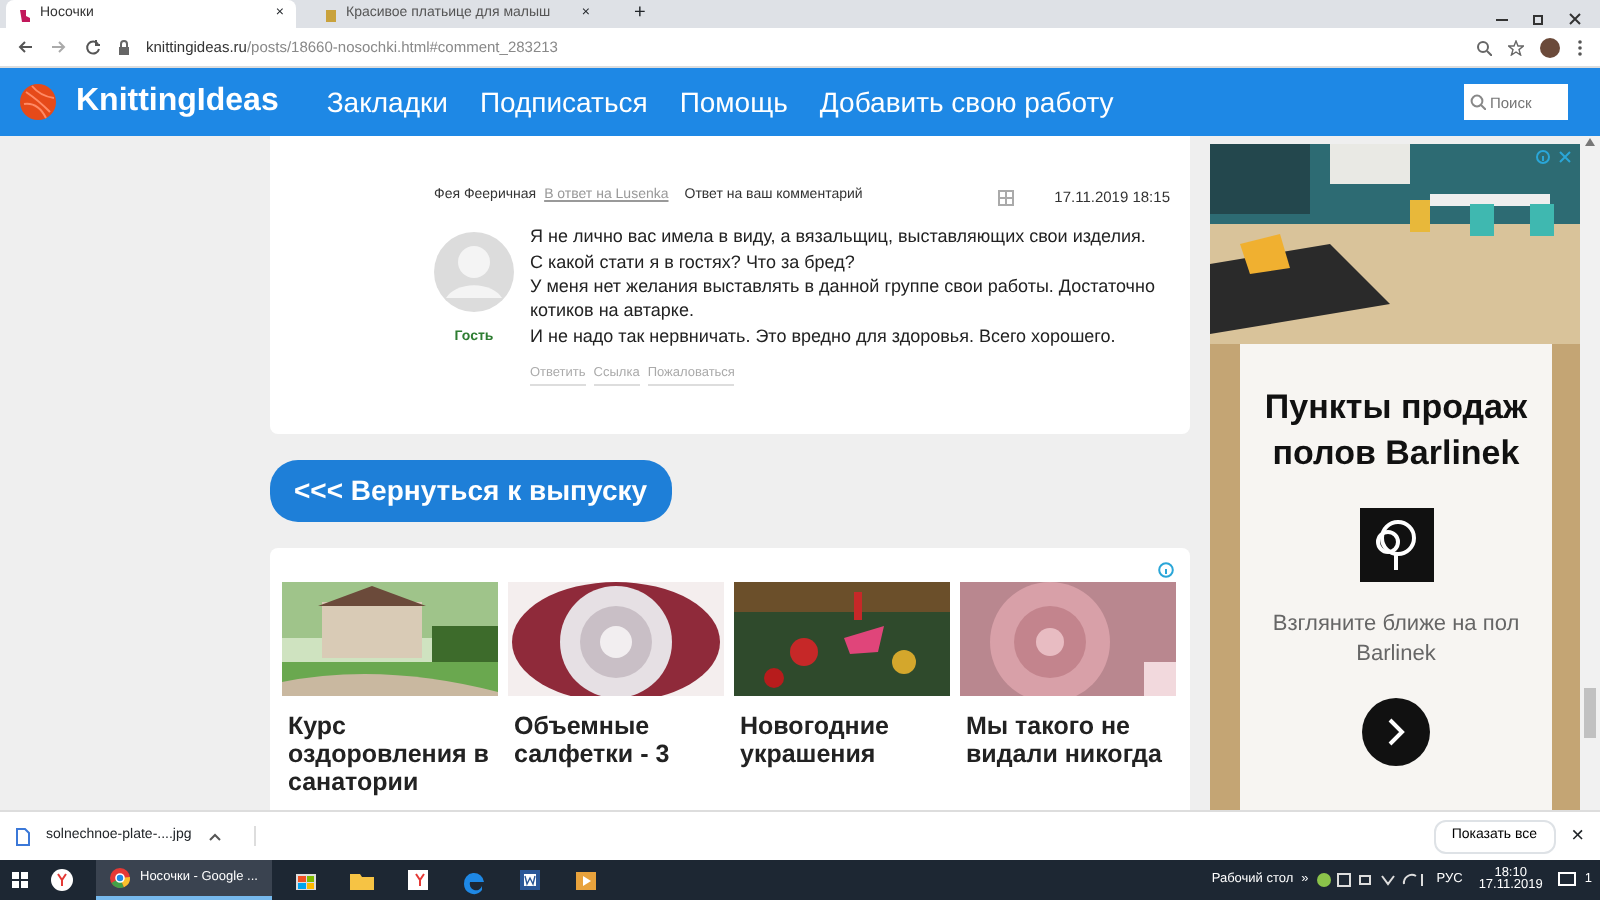 The height and width of the screenshot is (900, 1600). I want to click on ad-text: Взгляните ближе на пол Barlinek, so click(1396, 640).